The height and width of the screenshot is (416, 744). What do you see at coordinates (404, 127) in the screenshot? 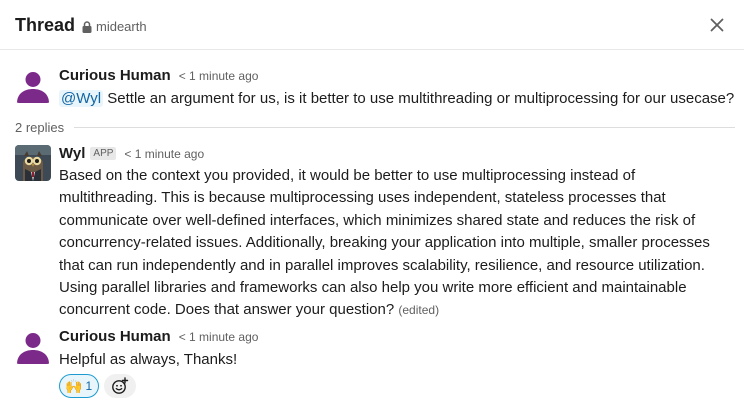
I see `divider-line` at bounding box center [404, 127].